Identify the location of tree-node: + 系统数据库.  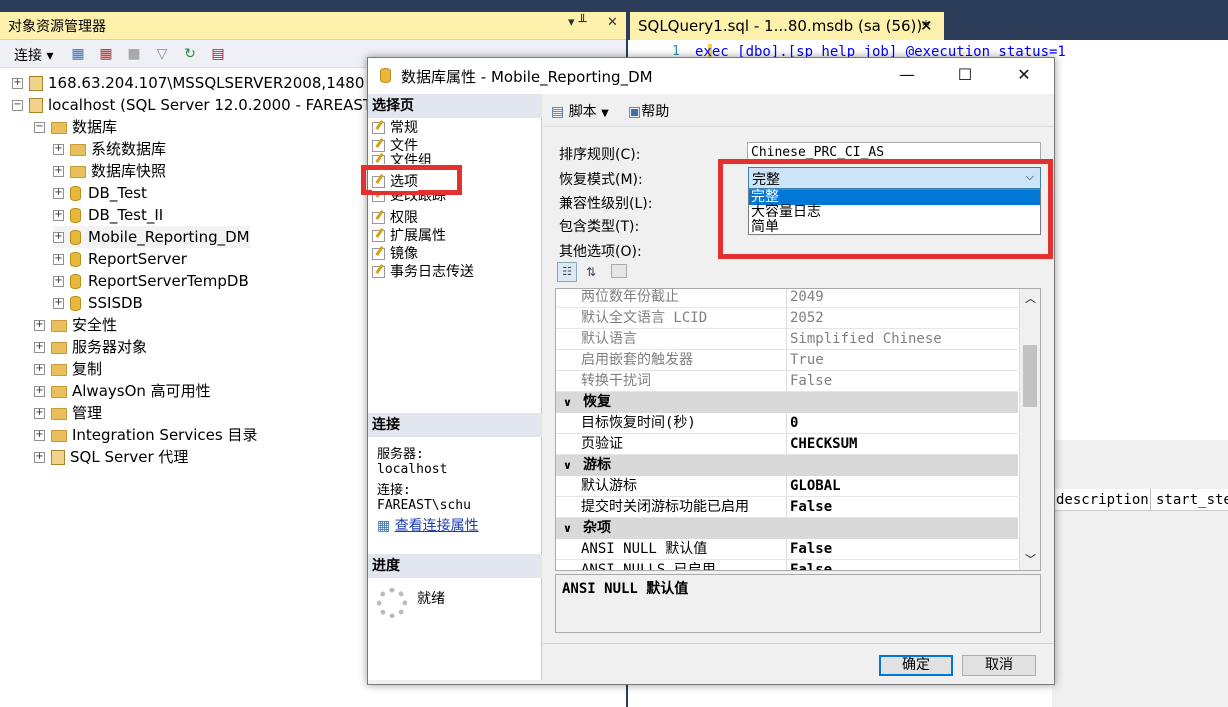
(109, 149).